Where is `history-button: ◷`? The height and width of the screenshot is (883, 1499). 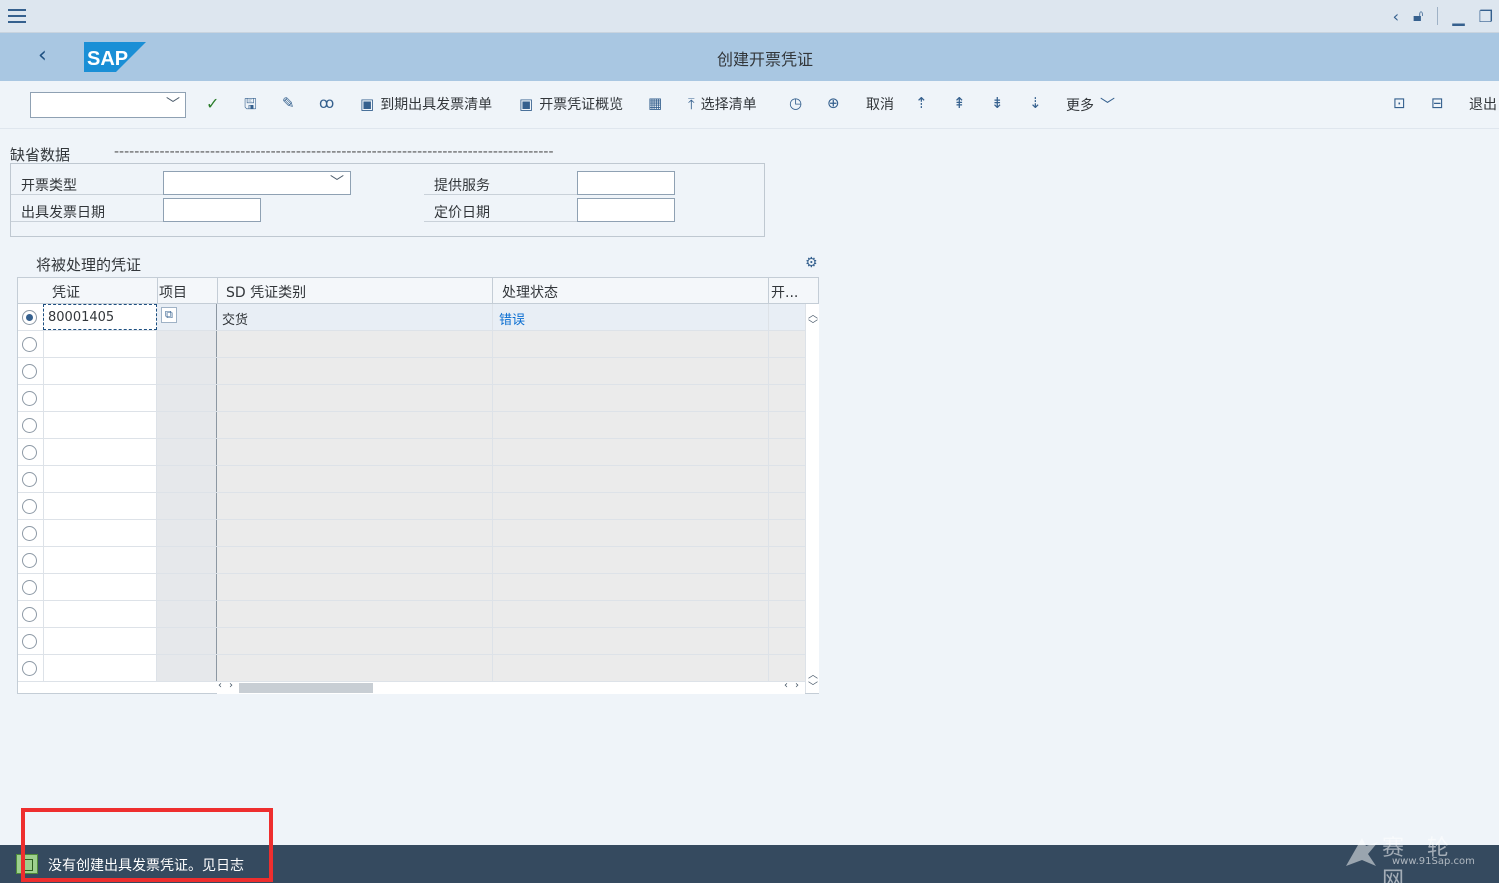 history-button: ◷ is located at coordinates (795, 103).